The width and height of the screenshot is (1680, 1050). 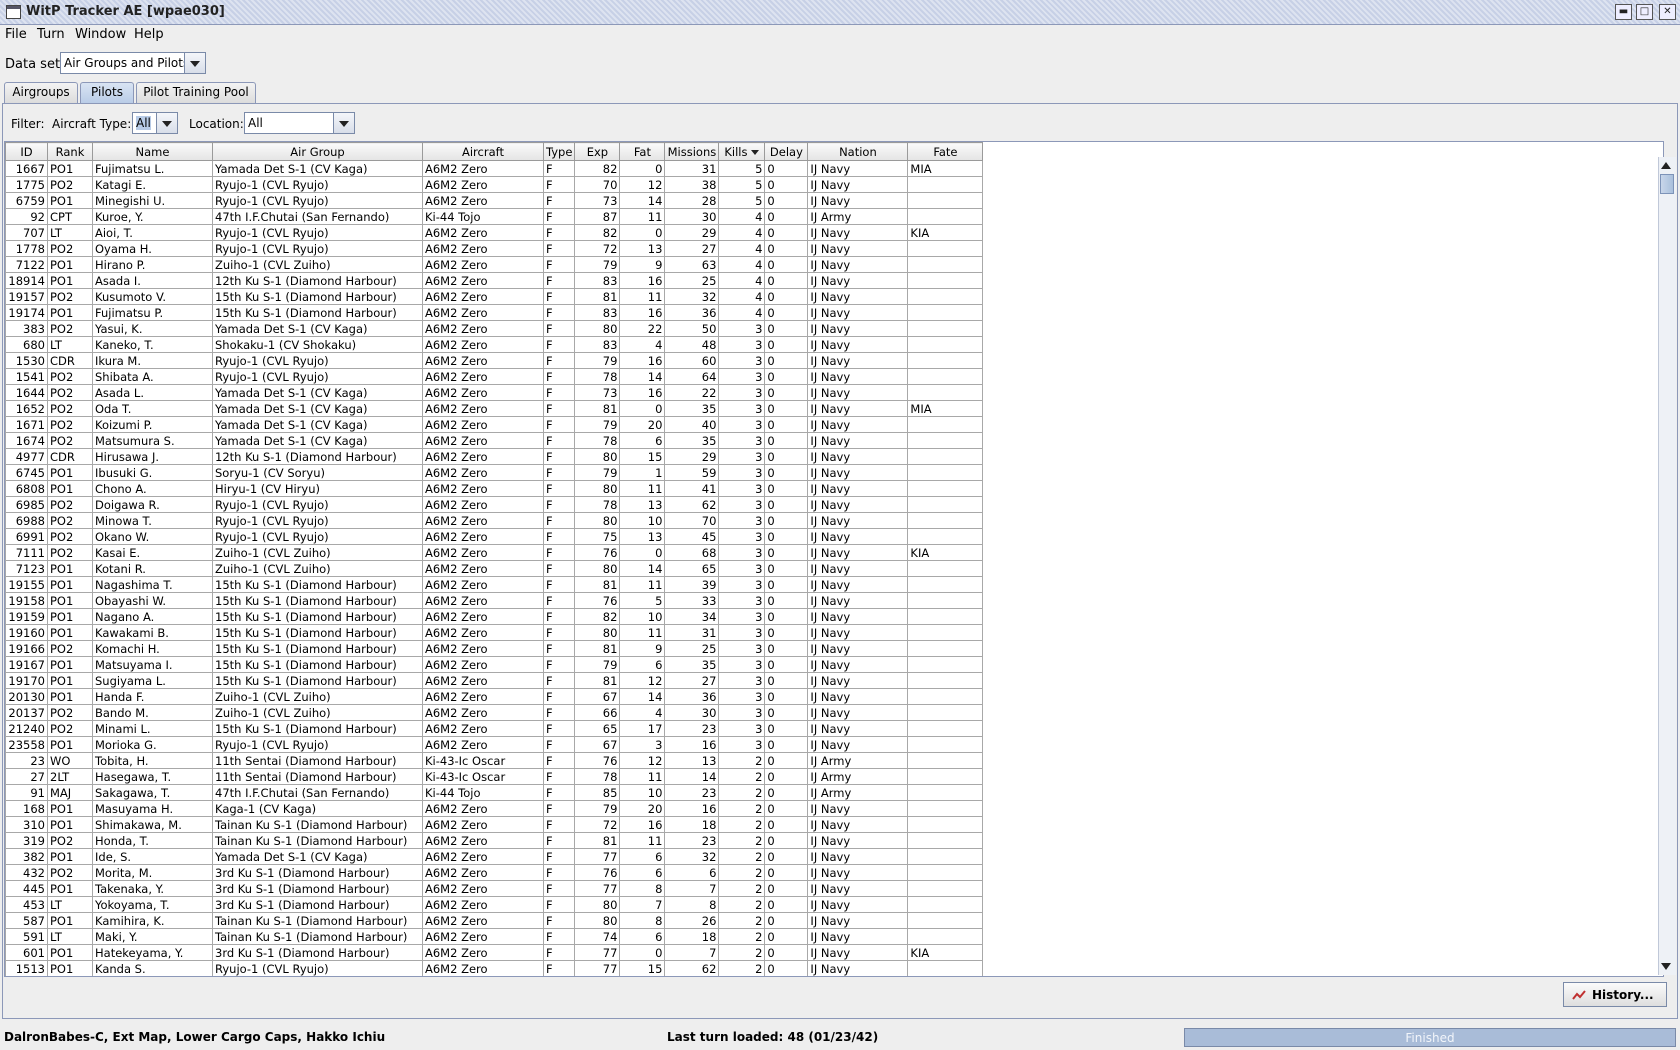 I want to click on aircraft-type-select: All, so click(x=155, y=123).